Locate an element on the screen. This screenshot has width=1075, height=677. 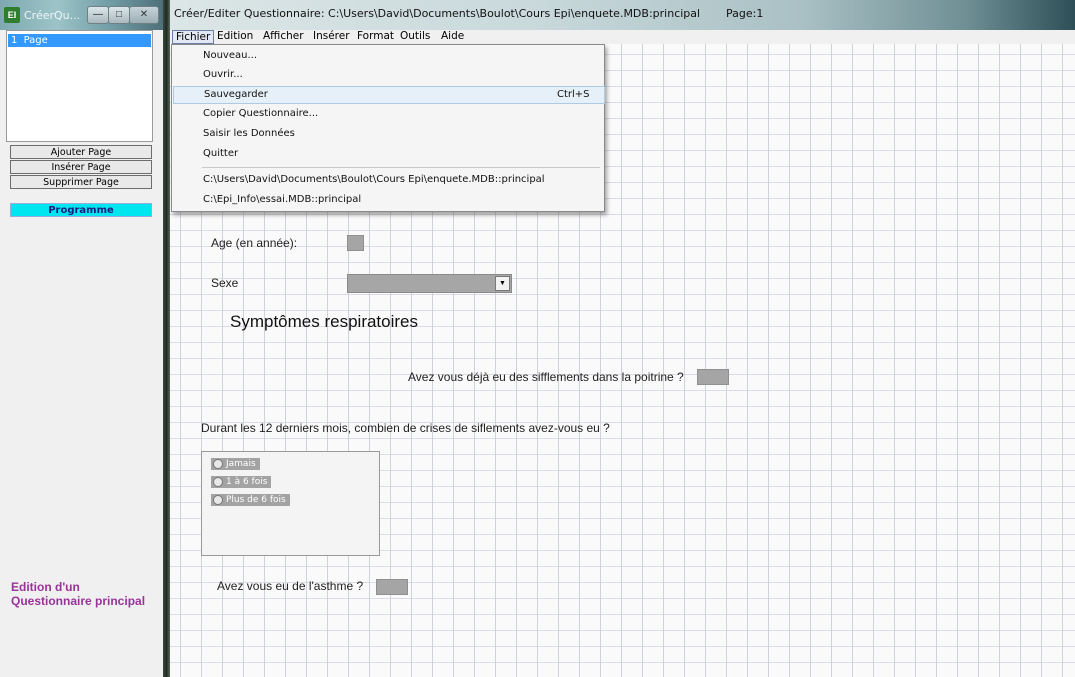
menu-item-label: Saisir les Données is located at coordinates (249, 133).